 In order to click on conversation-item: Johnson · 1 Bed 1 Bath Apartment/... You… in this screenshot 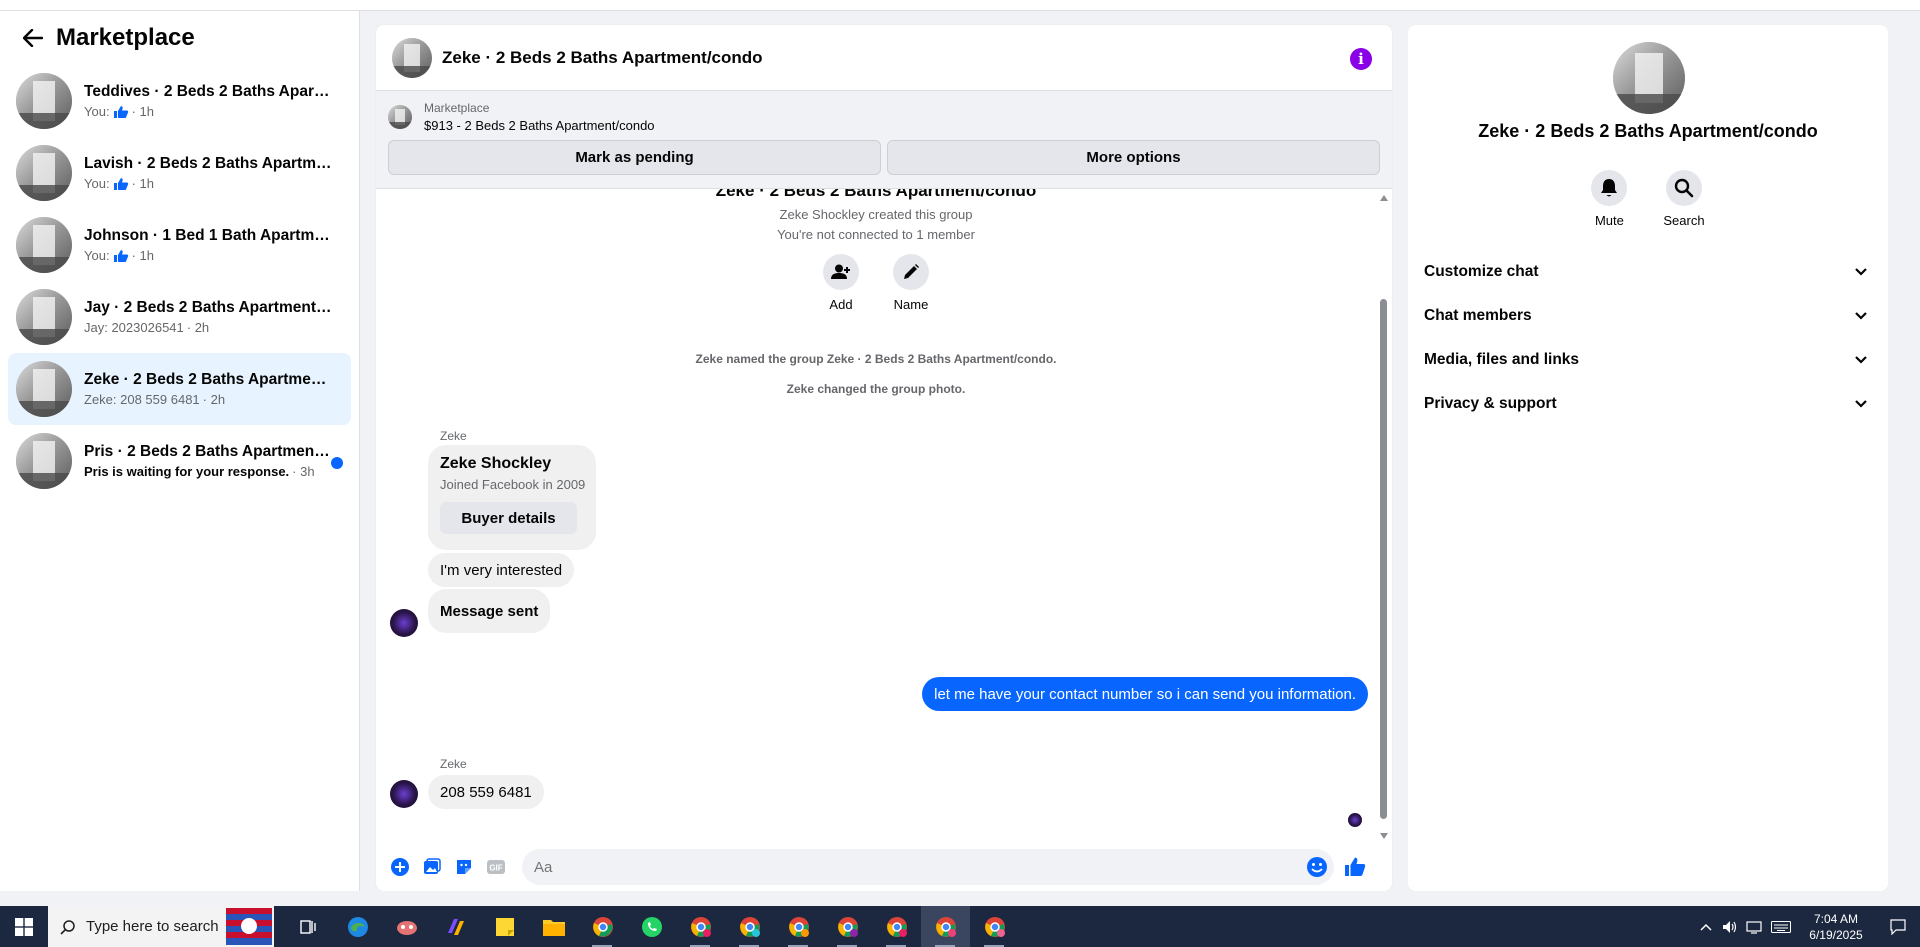, I will do `click(179, 245)`.